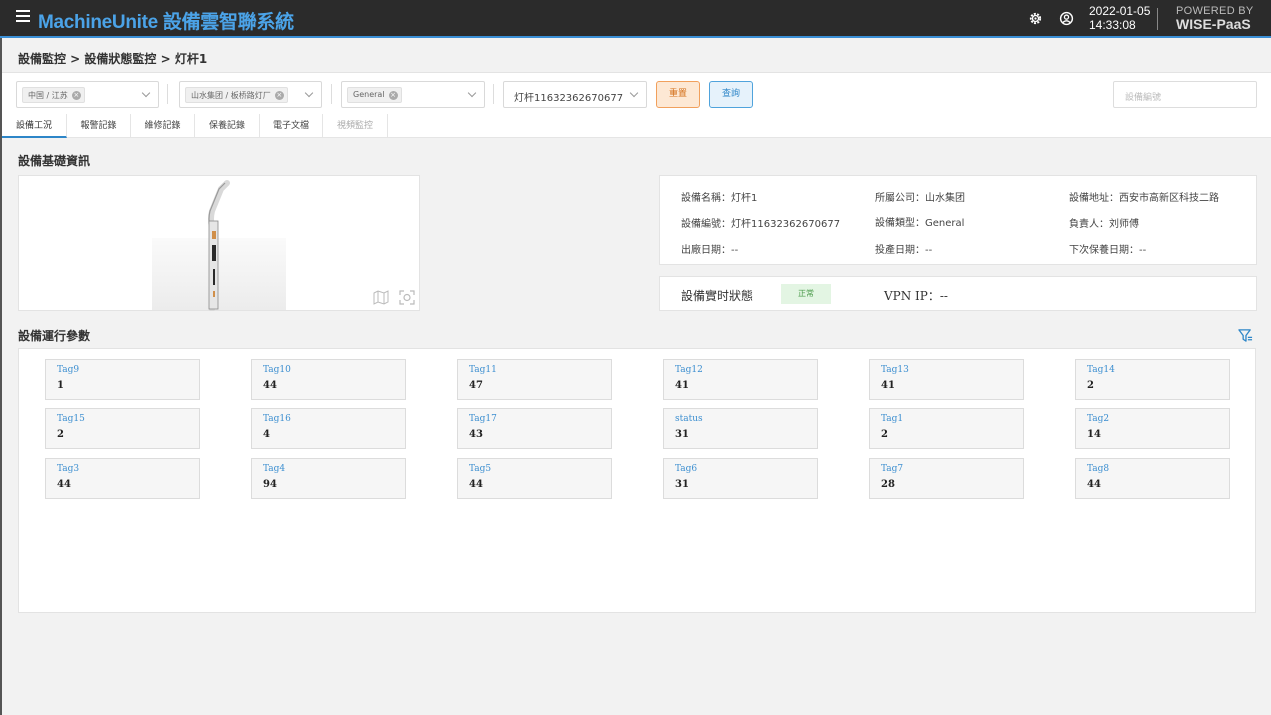 The width and height of the screenshot is (1271, 715). Describe the element at coordinates (113, 59) in the screenshot. I see `breadcrumb: 設備監控 > 設備狀態監控 > 灯杆1` at that location.